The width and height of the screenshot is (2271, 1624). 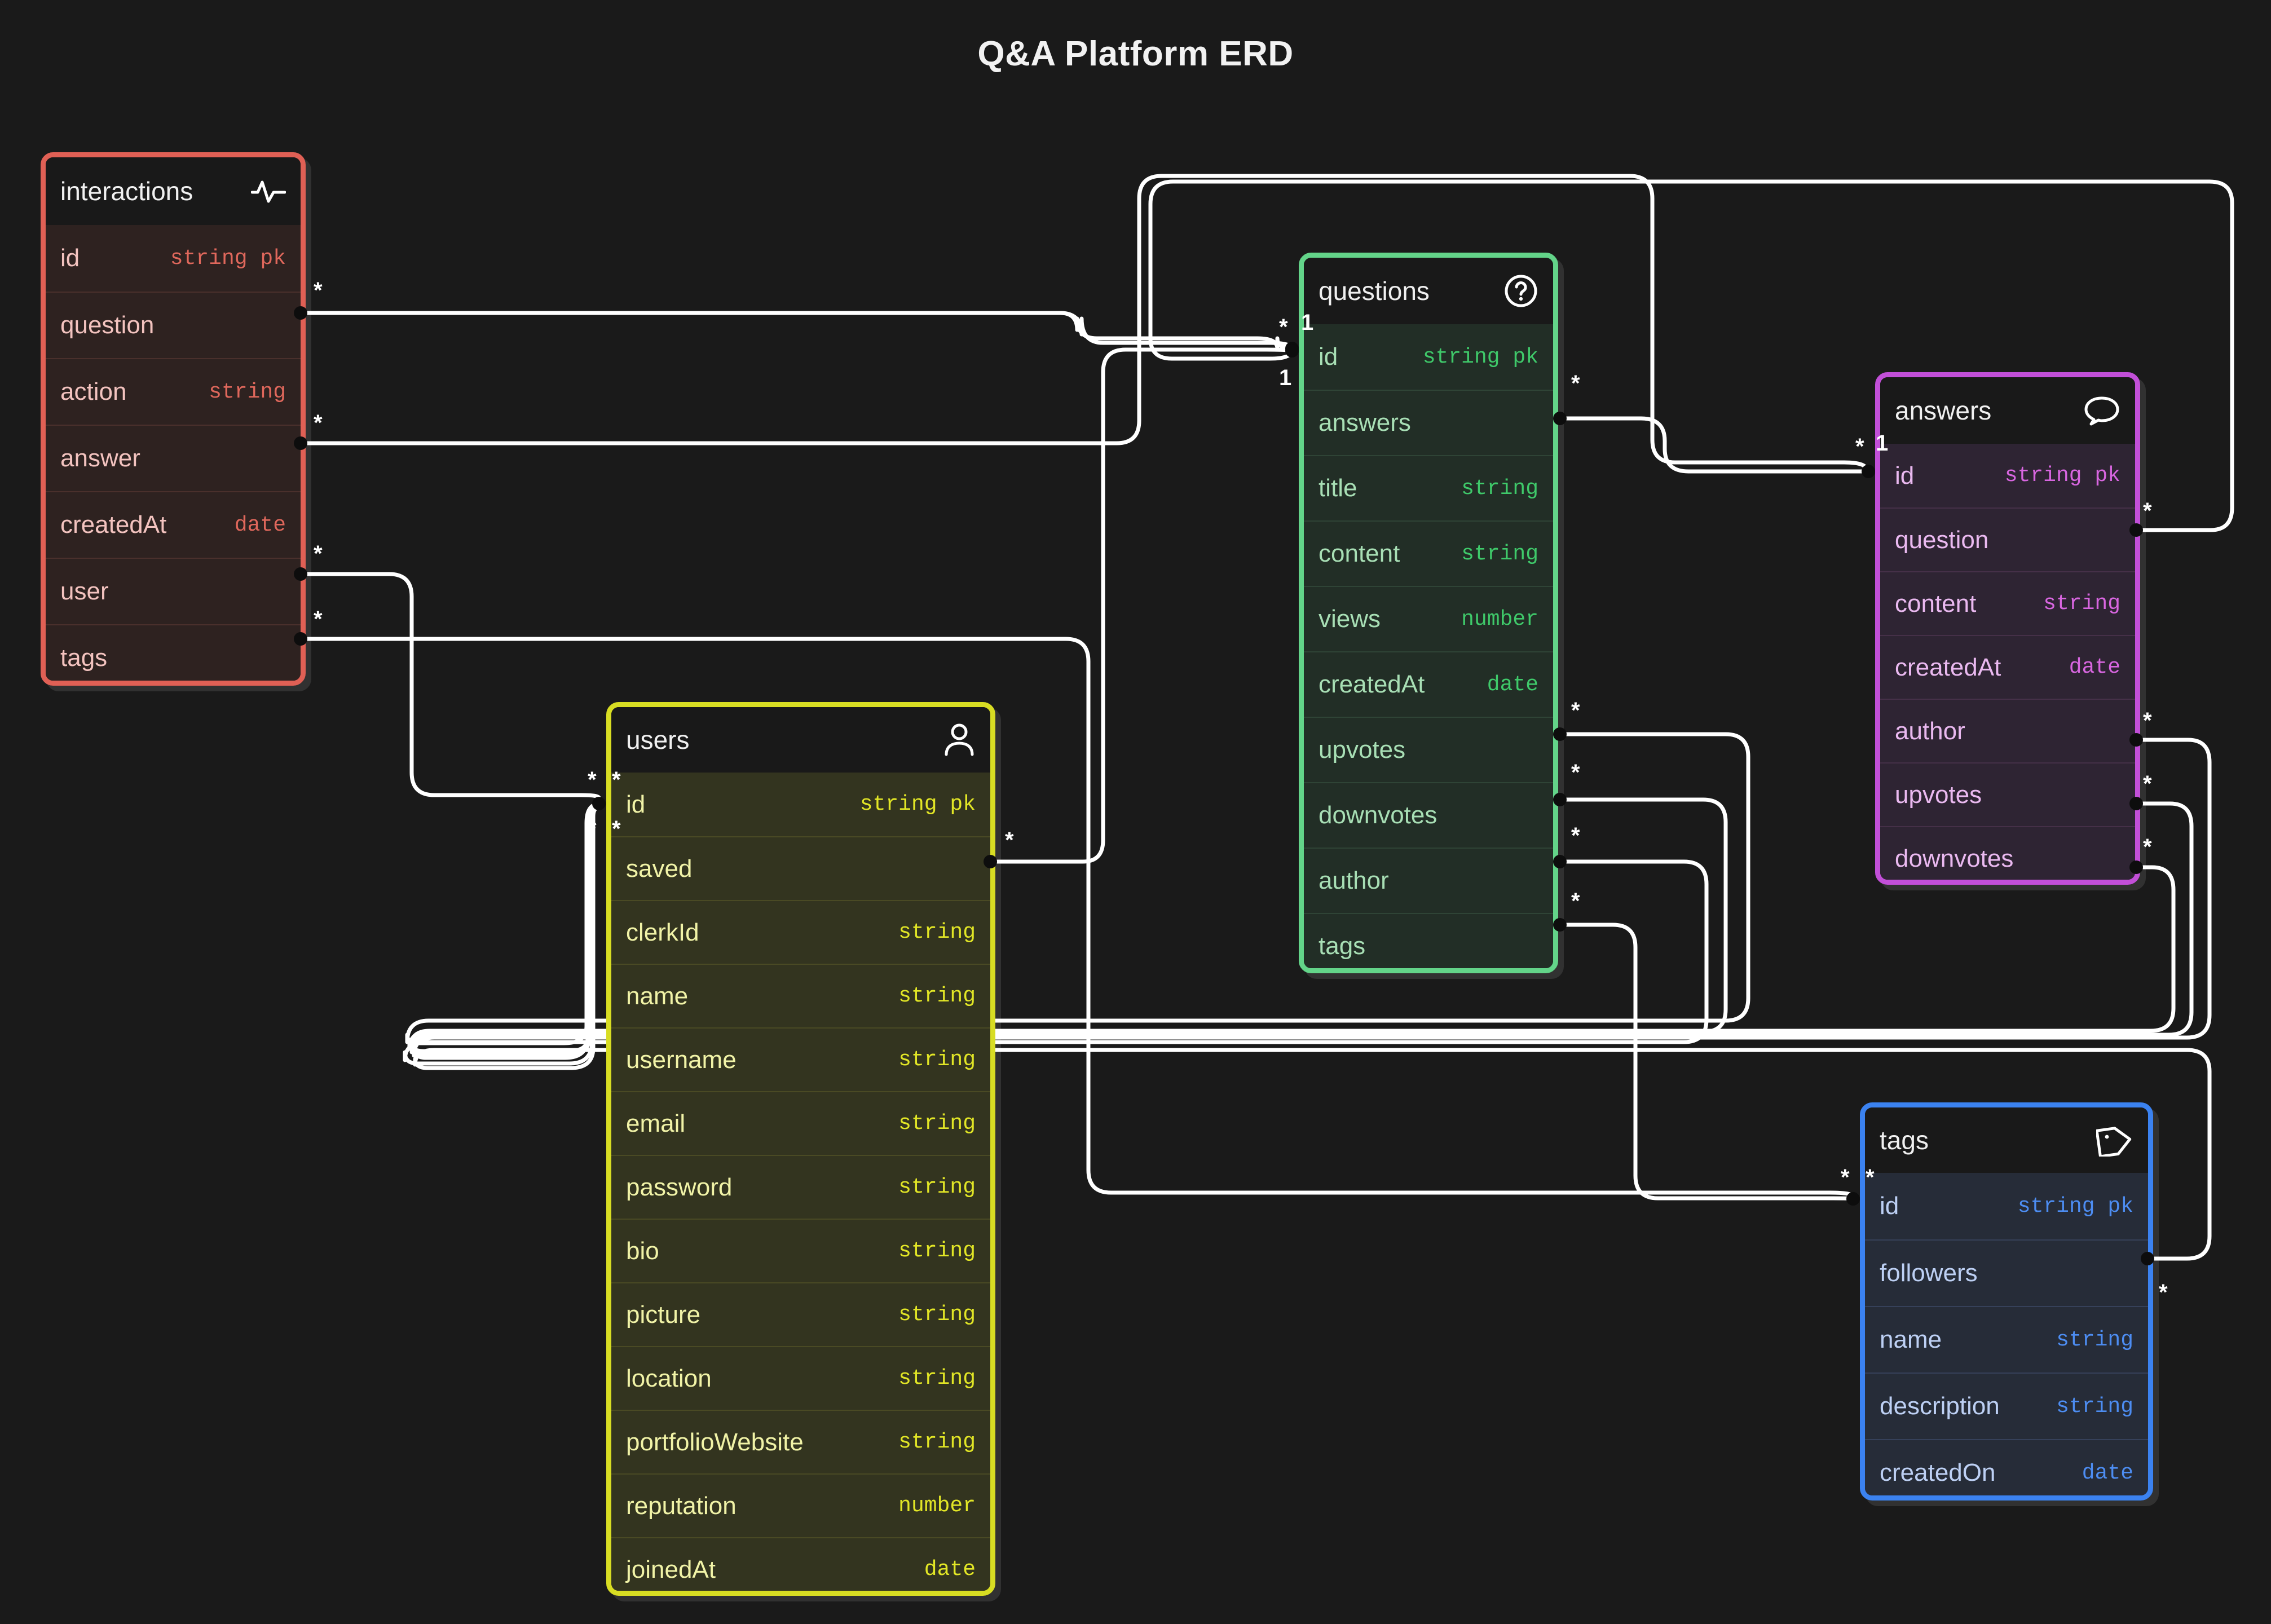 What do you see at coordinates (959, 740) in the screenshot?
I see `user-person-icon` at bounding box center [959, 740].